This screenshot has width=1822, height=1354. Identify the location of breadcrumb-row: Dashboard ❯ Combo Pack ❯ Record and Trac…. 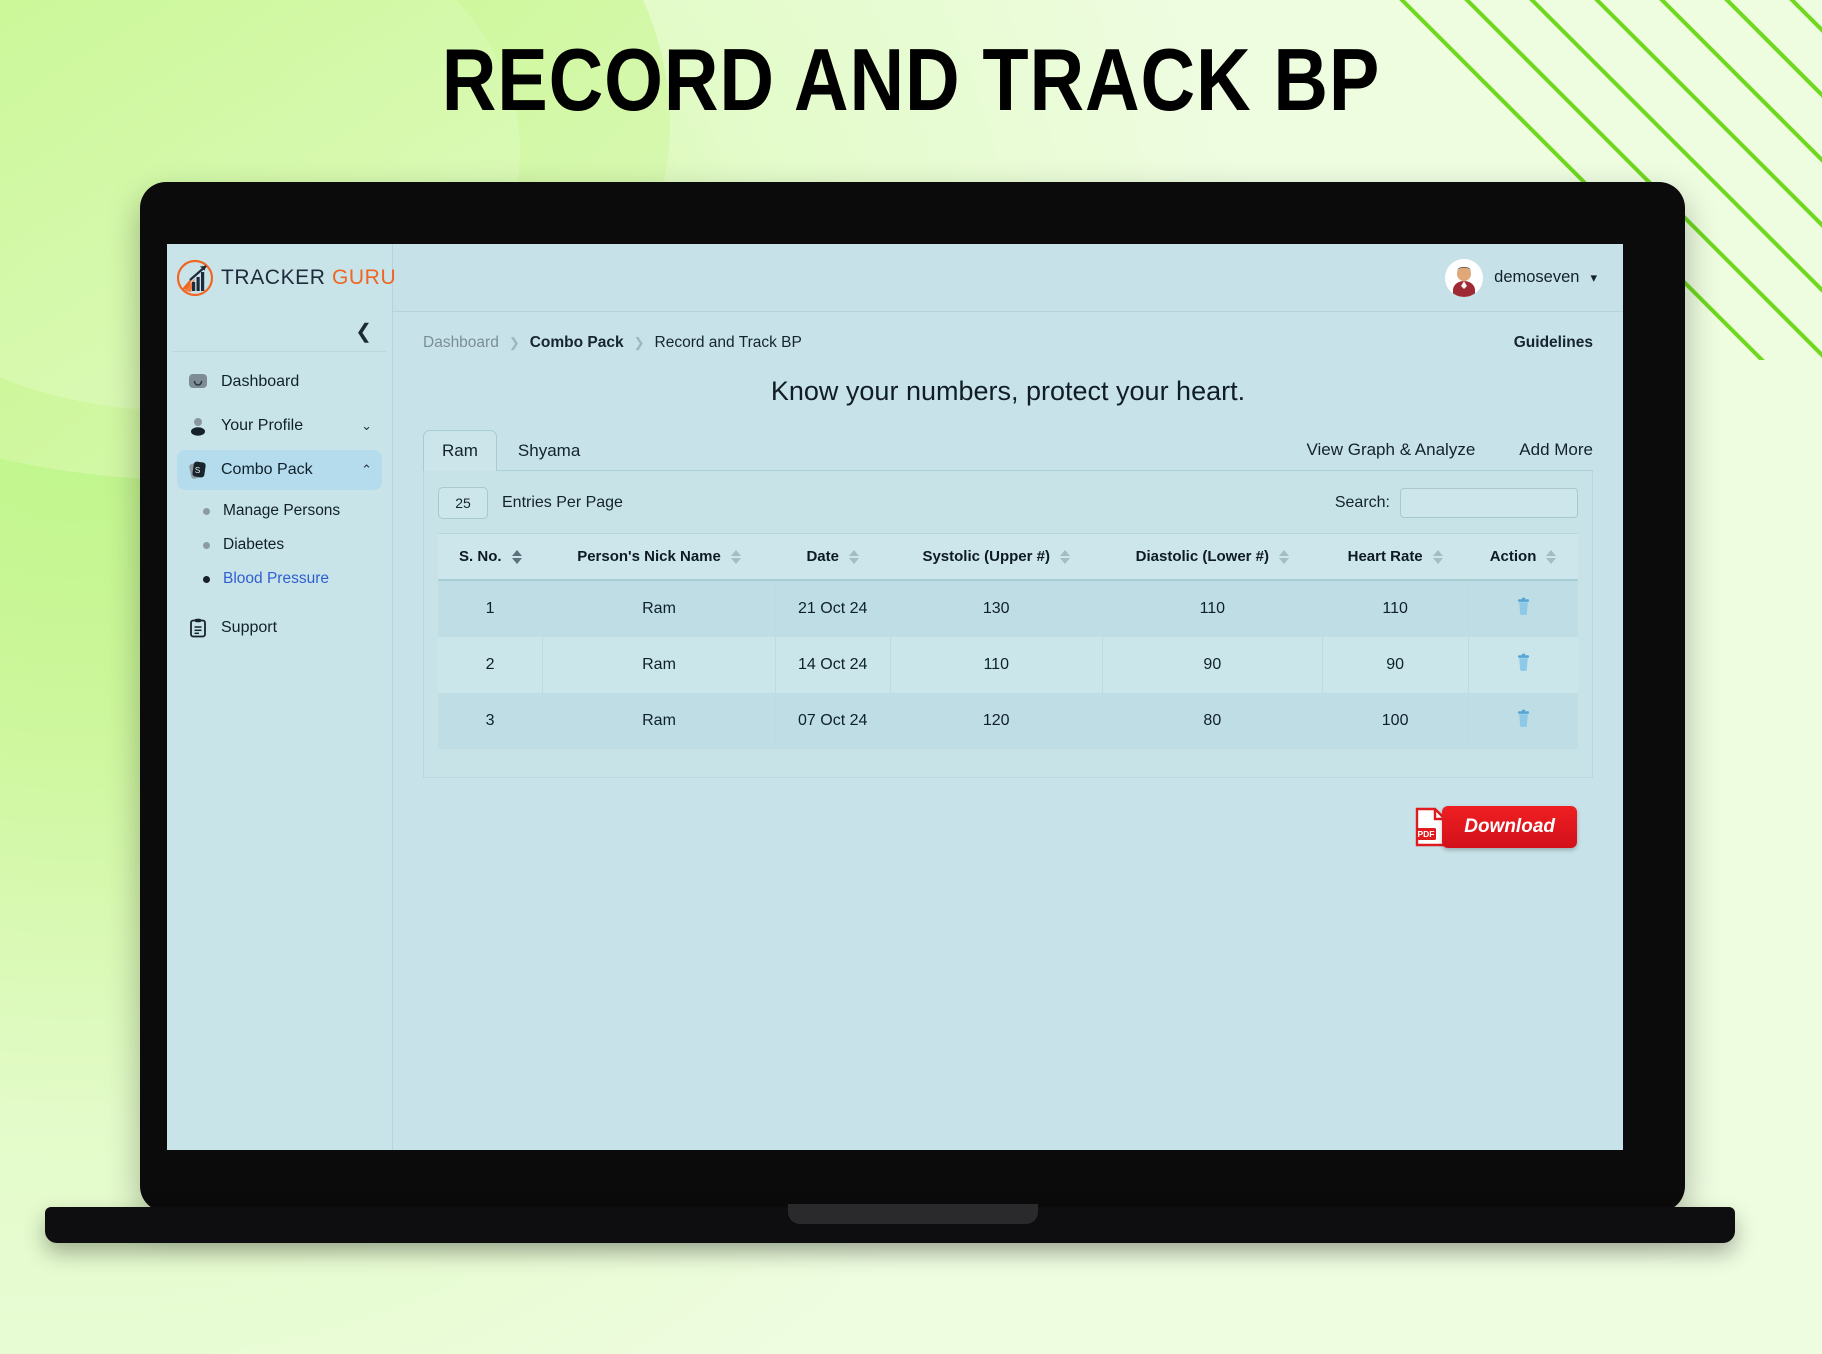
(1008, 343).